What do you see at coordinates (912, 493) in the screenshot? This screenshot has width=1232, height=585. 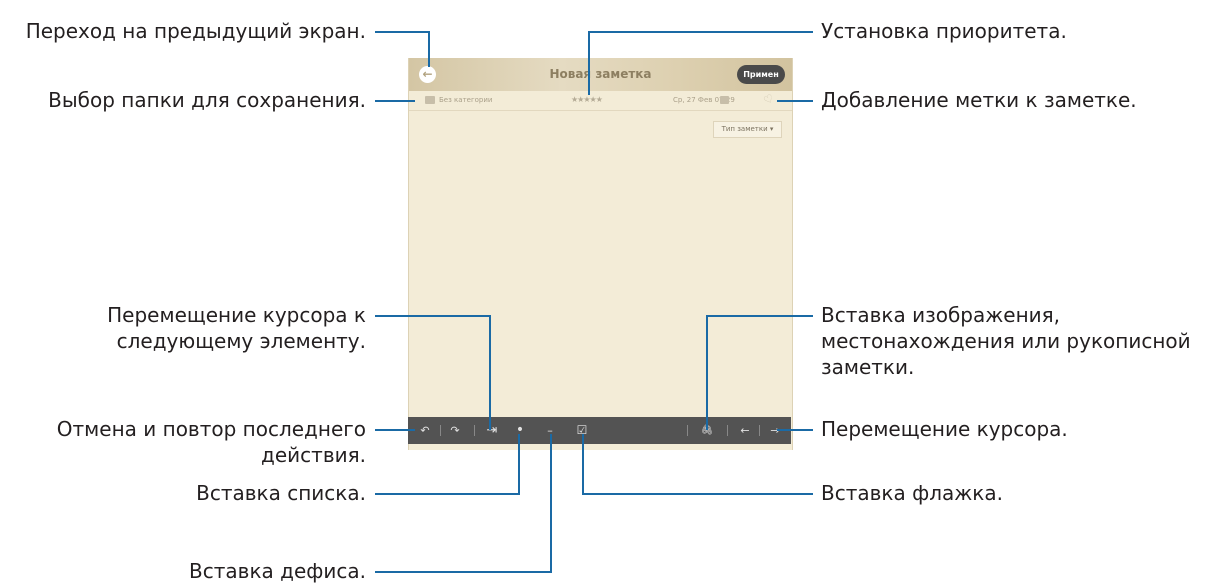 I see `callout-checkbox: Вставка флажка.` at bounding box center [912, 493].